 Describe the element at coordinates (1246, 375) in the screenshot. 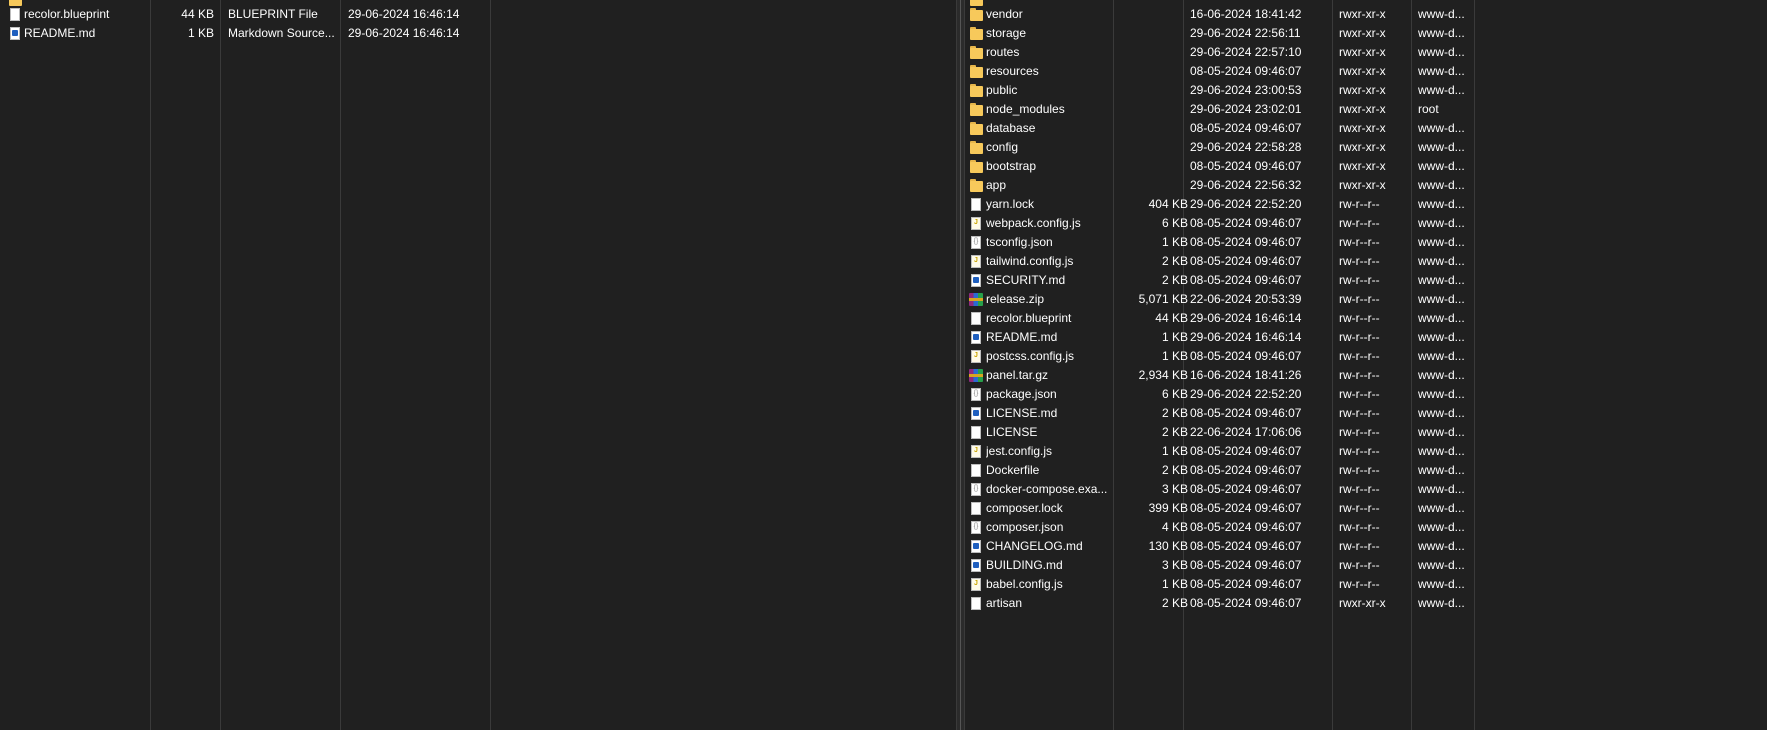

I see `file-date: 16-06-2024 18:41:26` at that location.